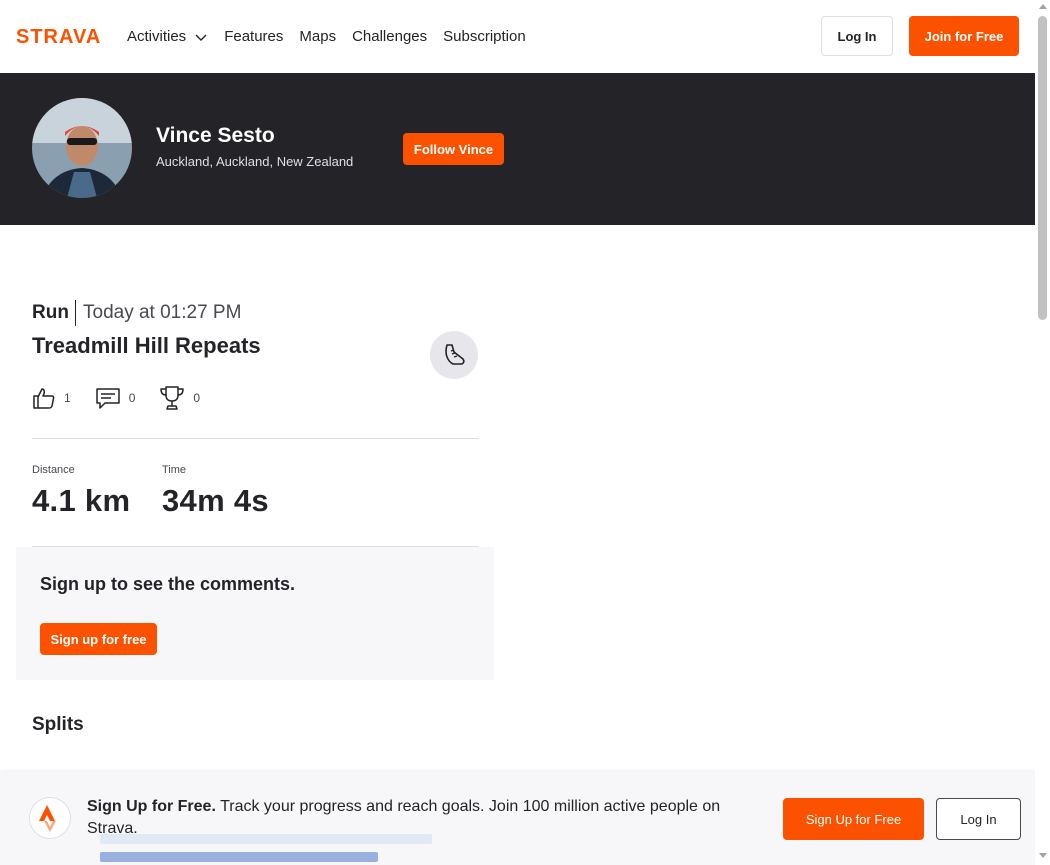  Describe the element at coordinates (157, 36) in the screenshot. I see `nav-item-label: Activities` at that location.